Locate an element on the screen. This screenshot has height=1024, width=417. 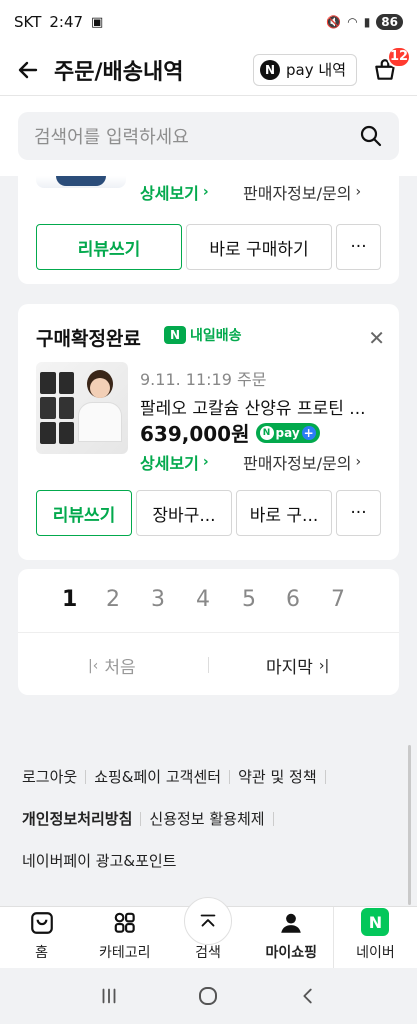
nav-myshopping-label: 마이쇼핑 is located at coordinates (291, 953).